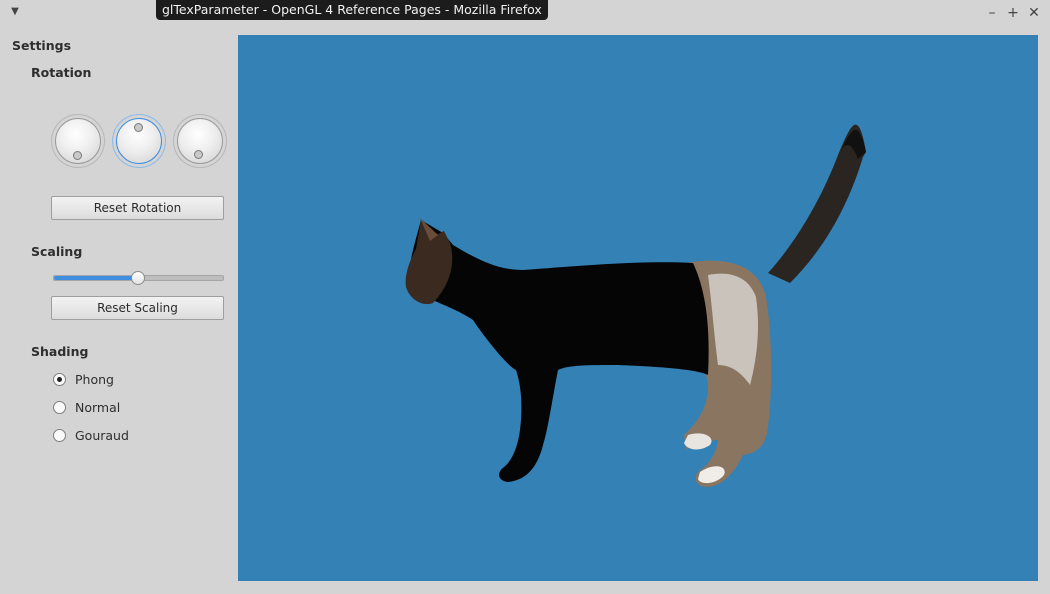  What do you see at coordinates (60, 351) in the screenshot?
I see `shading-title: Shading` at bounding box center [60, 351].